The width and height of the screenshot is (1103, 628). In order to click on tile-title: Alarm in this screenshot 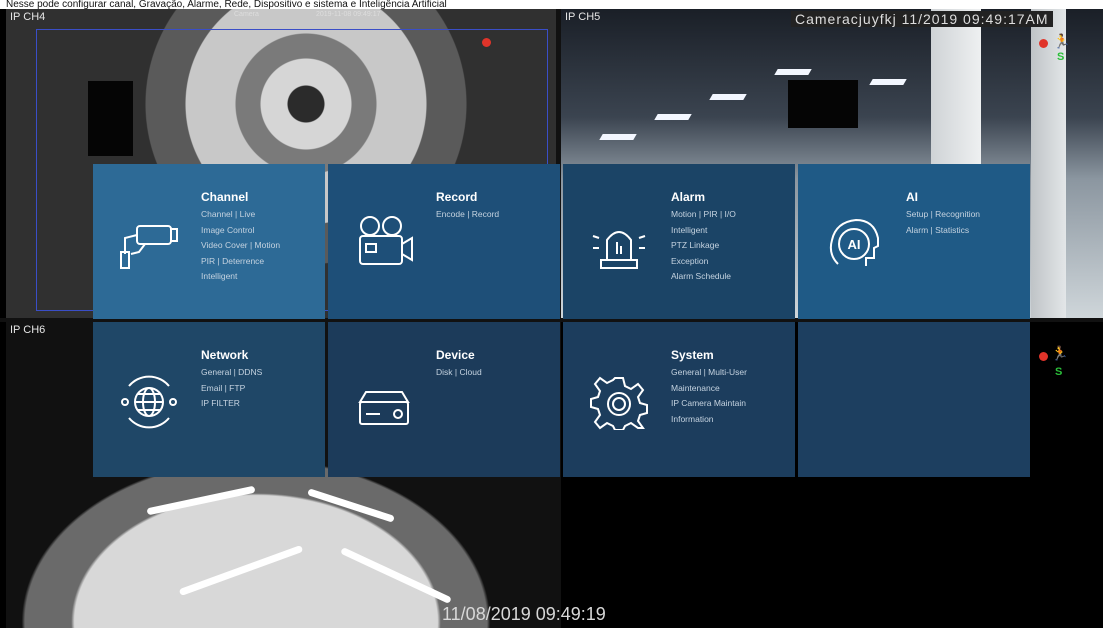, I will do `click(688, 197)`.